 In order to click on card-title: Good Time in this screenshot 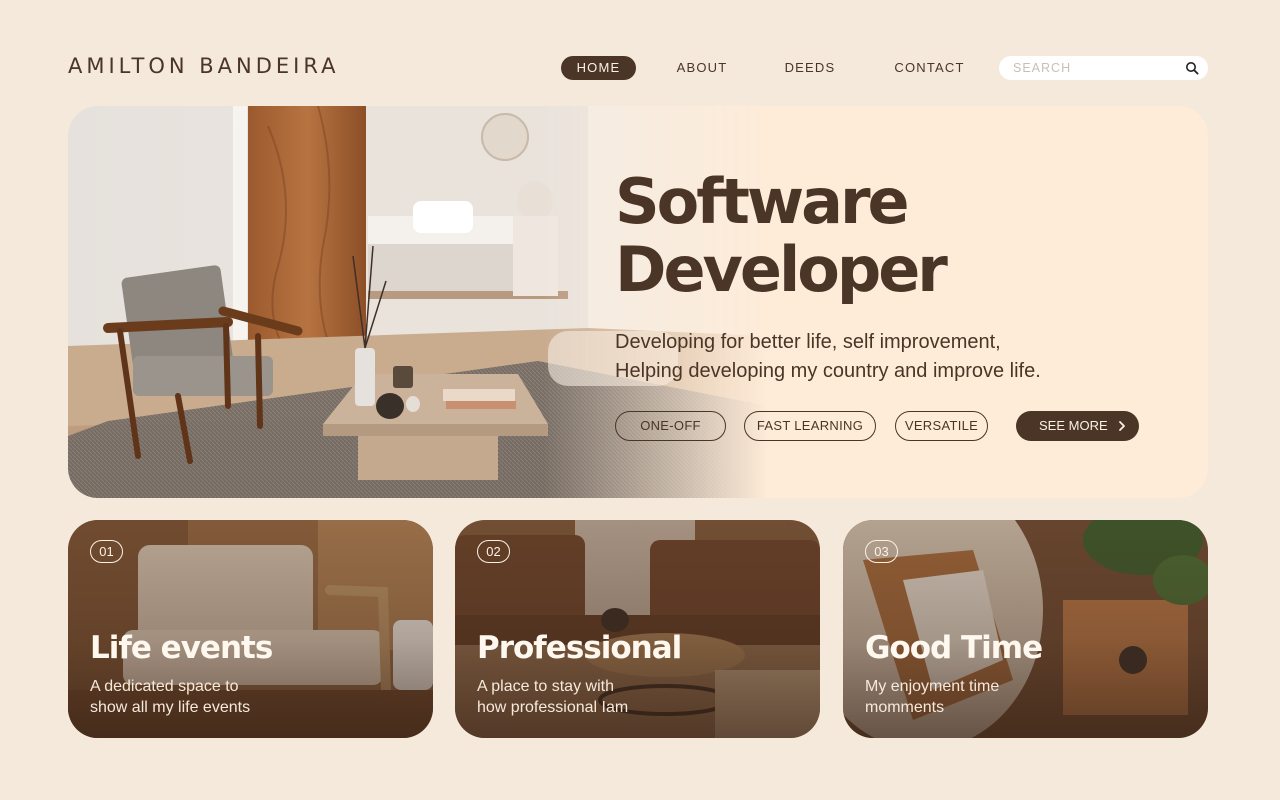, I will do `click(954, 648)`.